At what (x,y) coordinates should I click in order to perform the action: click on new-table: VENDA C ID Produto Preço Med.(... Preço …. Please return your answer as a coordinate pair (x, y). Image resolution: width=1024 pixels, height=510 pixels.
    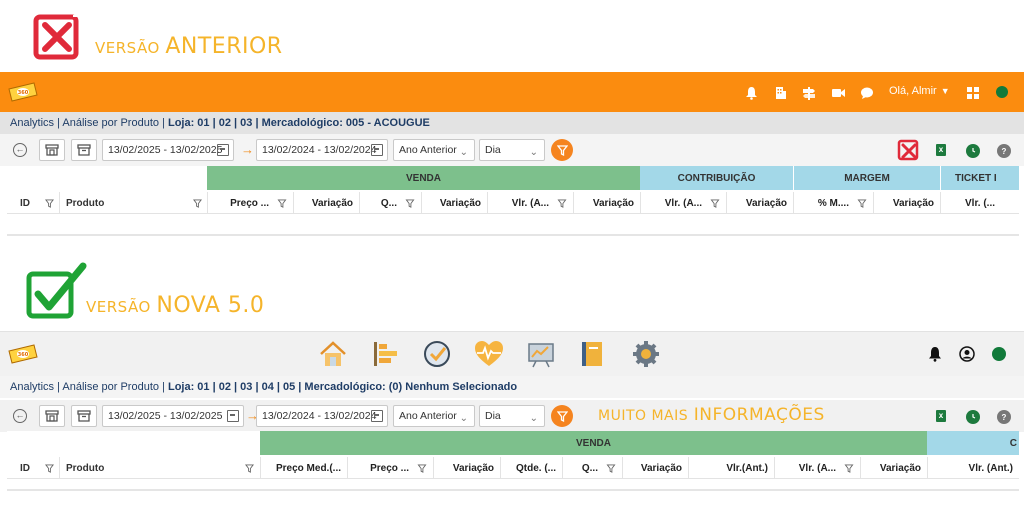
    Looking at the image, I should click on (513, 461).